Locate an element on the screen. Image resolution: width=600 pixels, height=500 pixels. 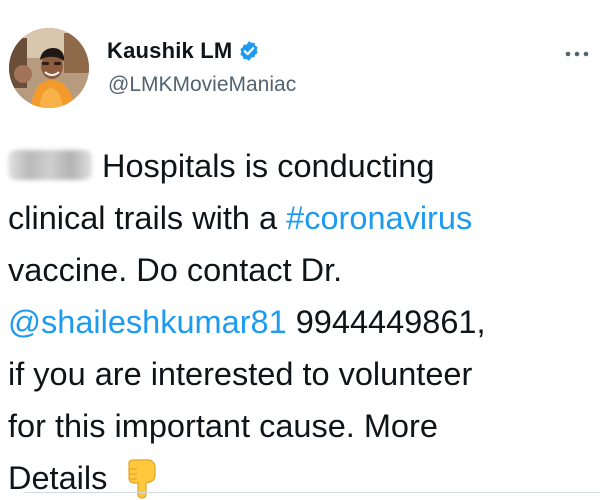
tweet-line: if you are interested to volunteer is located at coordinates (300, 374).